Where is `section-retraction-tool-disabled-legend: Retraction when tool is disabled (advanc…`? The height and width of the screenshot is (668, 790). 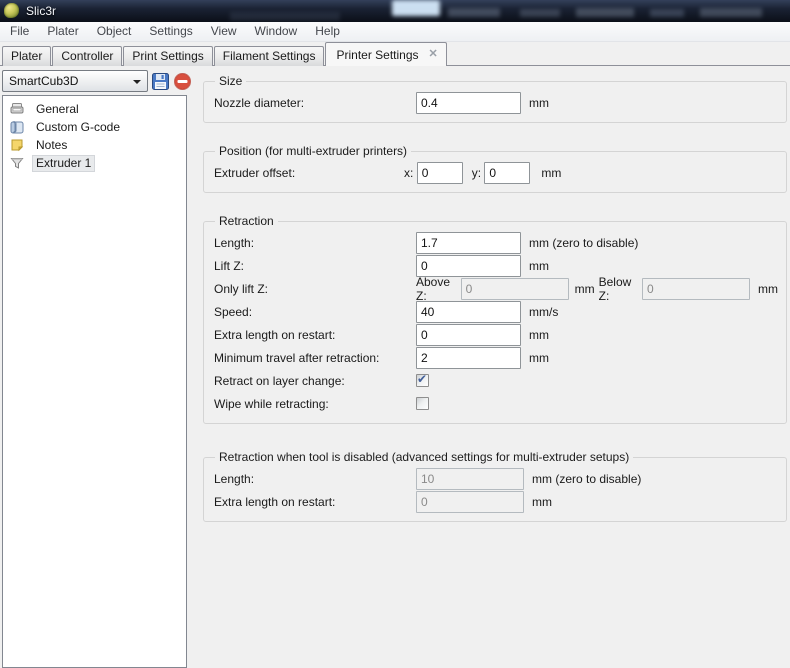
section-retraction-tool-disabled-legend: Retraction when tool is disabled (advanc… is located at coordinates (424, 457).